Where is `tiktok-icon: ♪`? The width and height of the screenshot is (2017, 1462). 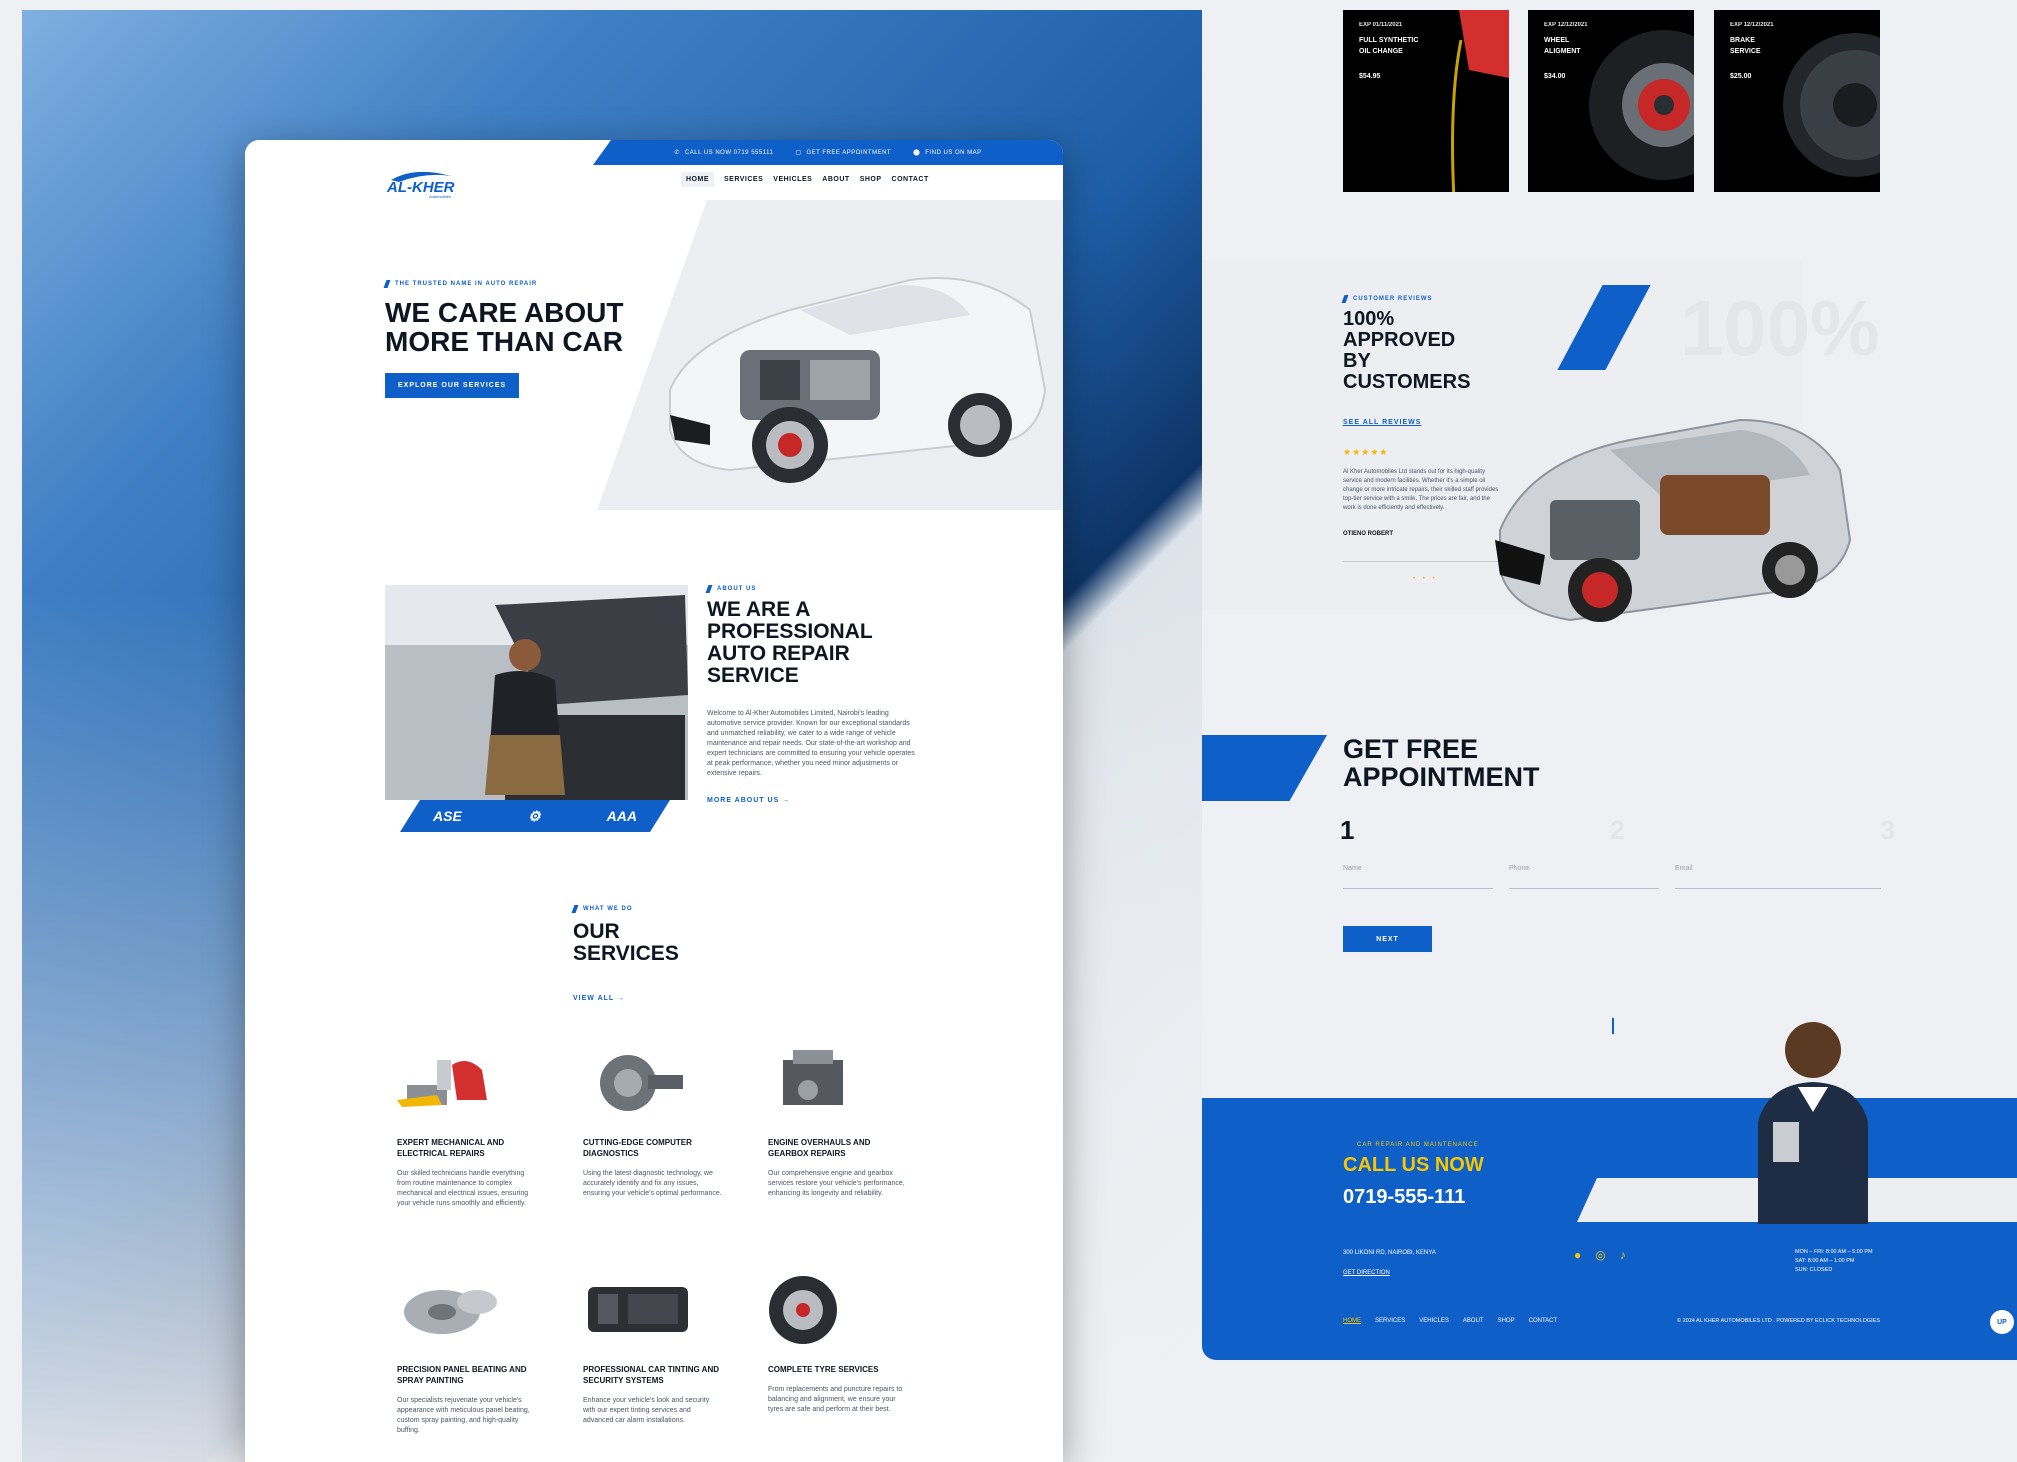 tiktok-icon: ♪ is located at coordinates (1623, 1255).